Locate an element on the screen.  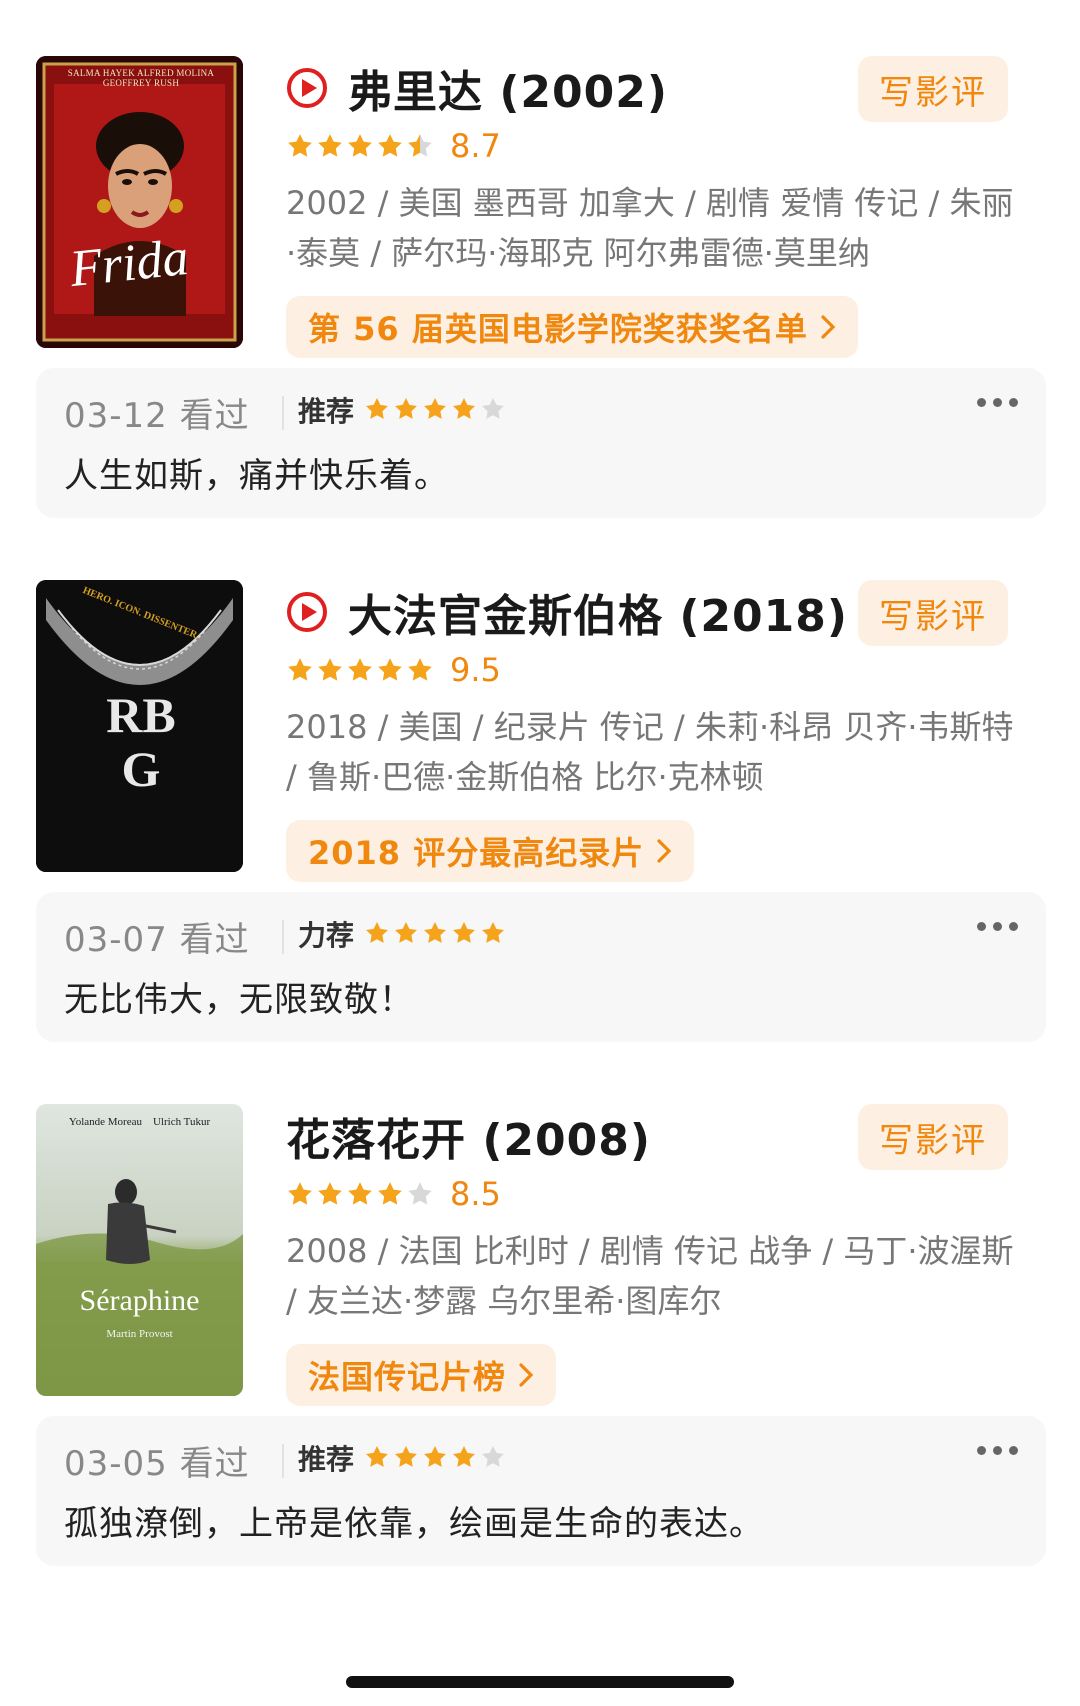
award-list-label: 第 56 届英国电影学院奖获奖名单 is located at coordinates (558, 329).